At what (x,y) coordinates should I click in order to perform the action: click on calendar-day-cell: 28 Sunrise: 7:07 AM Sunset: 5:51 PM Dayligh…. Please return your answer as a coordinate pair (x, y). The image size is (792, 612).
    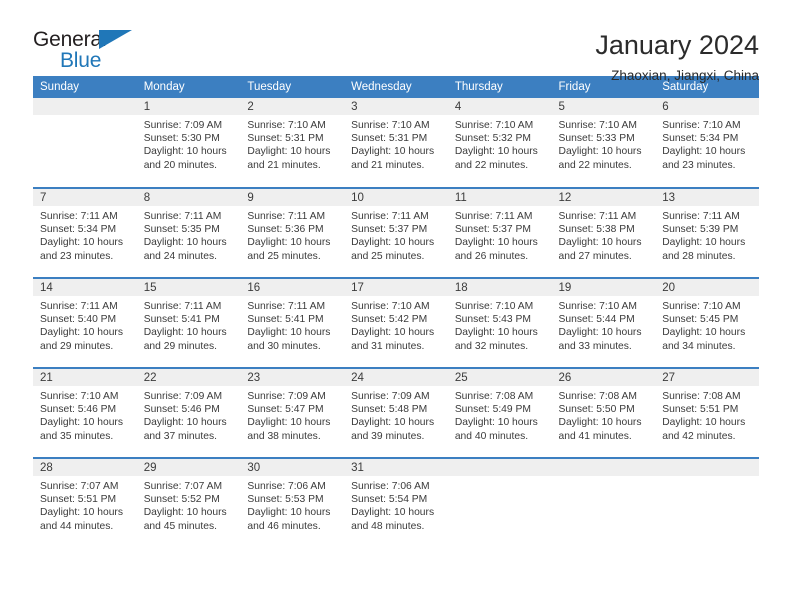
    Looking at the image, I should click on (85, 502).